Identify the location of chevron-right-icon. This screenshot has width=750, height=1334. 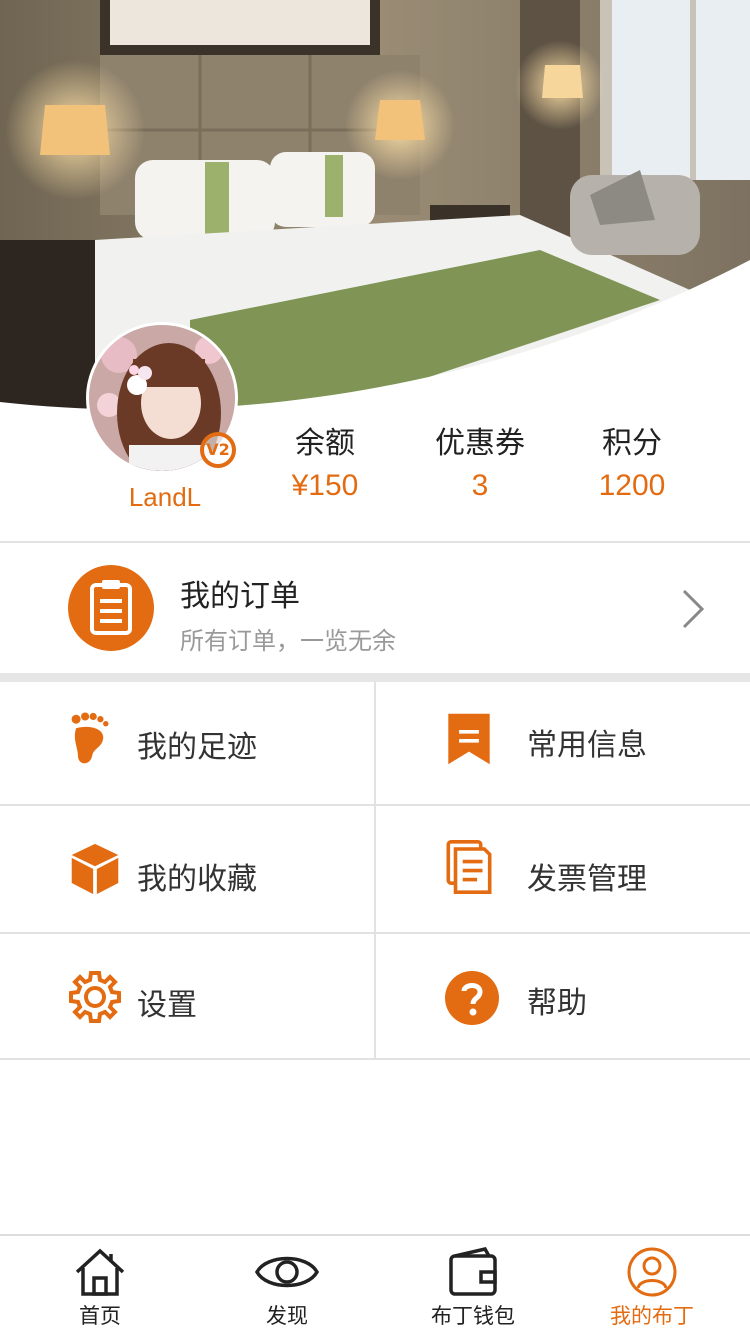
(693, 609).